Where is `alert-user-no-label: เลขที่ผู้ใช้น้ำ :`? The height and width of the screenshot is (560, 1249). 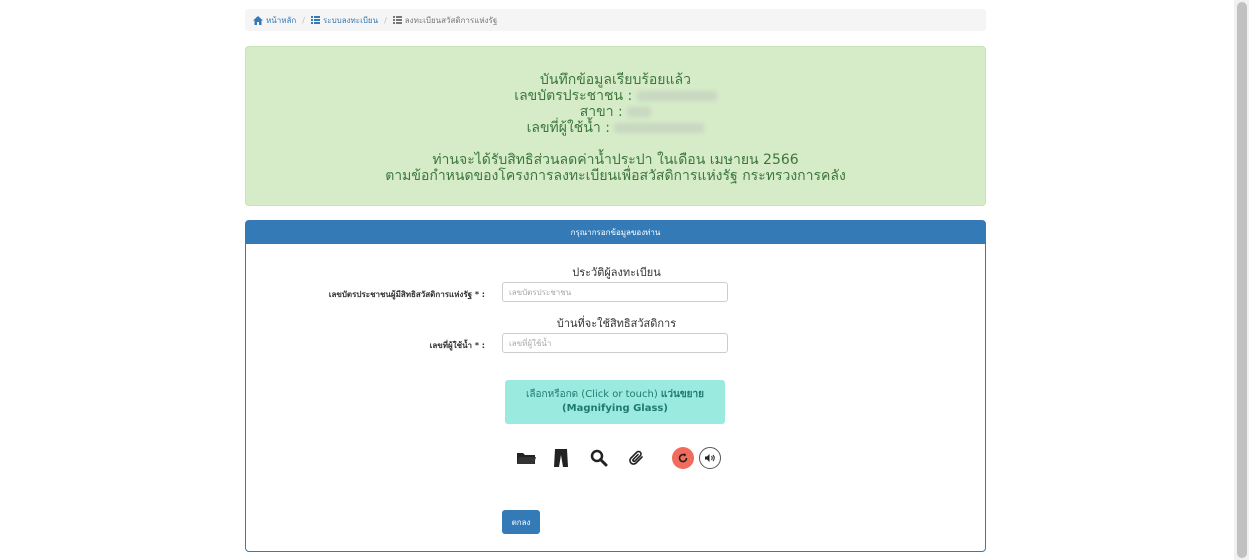
alert-user-no-label: เลขที่ผู้ใช้น้ำ : is located at coordinates (568, 128).